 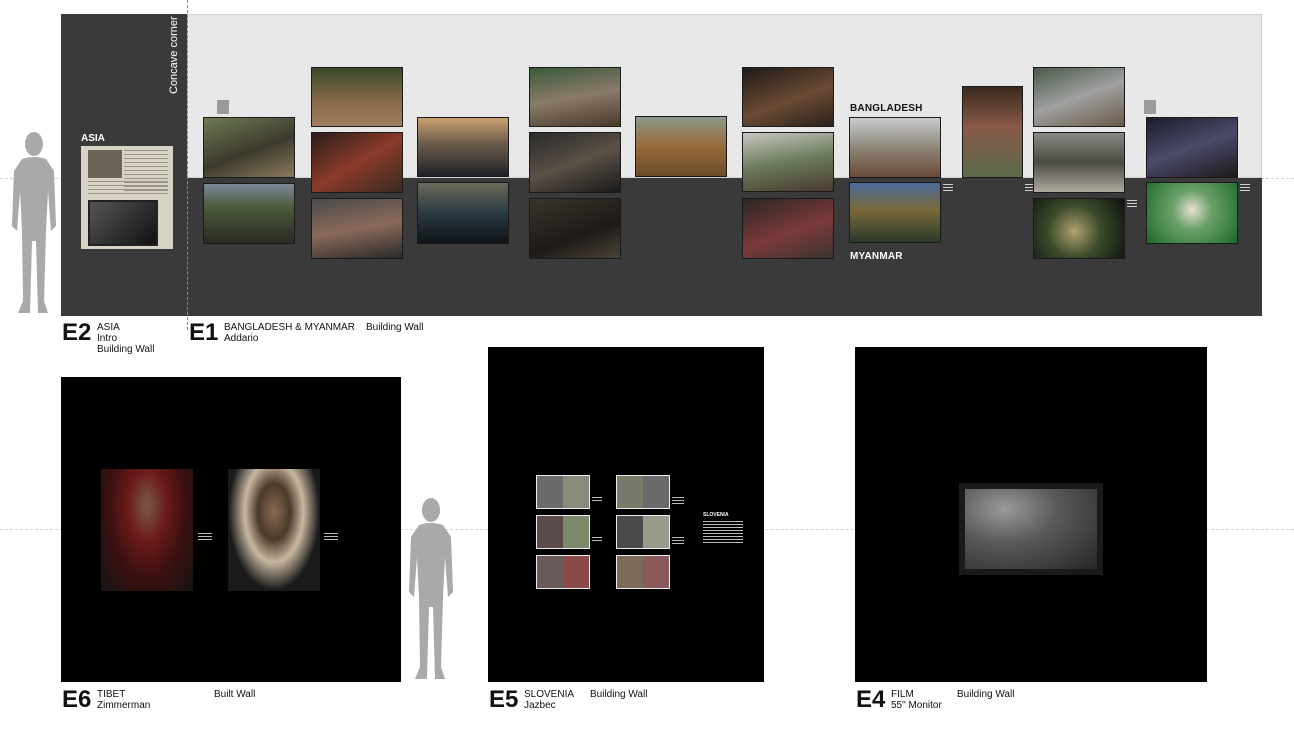 I want to click on concave-corner-label: Concave corner, so click(x=178, y=55).